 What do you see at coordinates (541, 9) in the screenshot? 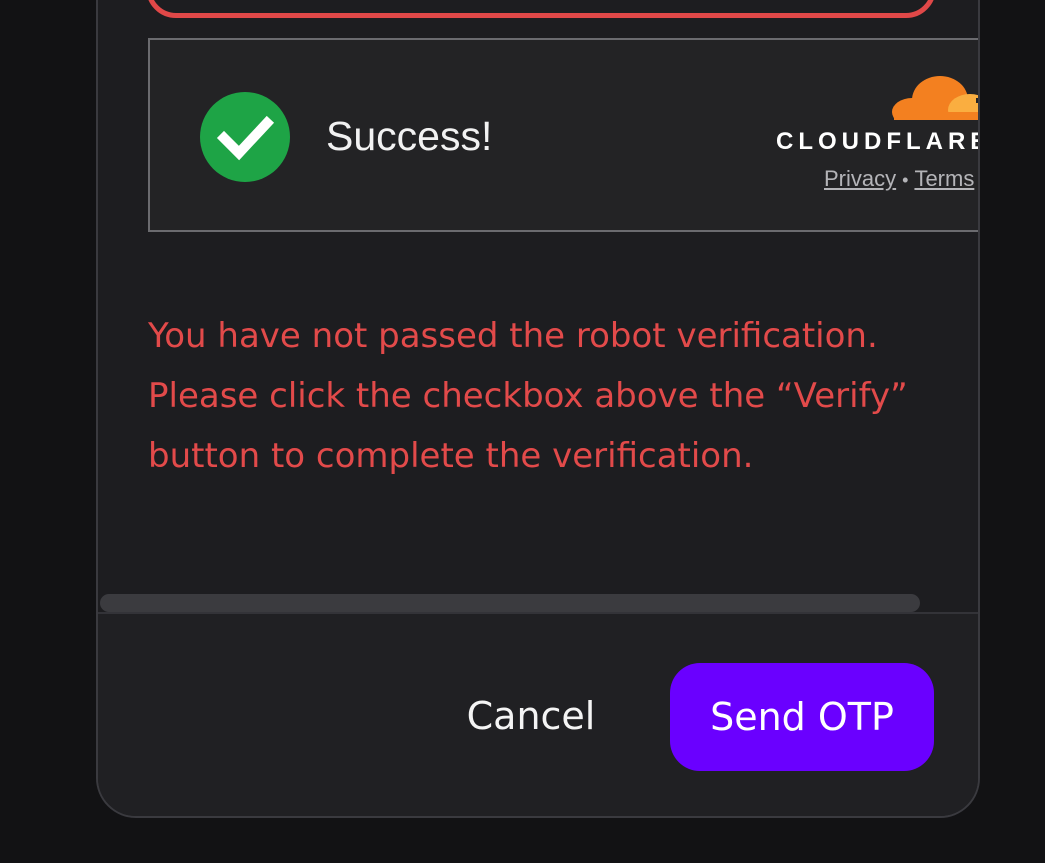
I see `input-field-error-outline` at bounding box center [541, 9].